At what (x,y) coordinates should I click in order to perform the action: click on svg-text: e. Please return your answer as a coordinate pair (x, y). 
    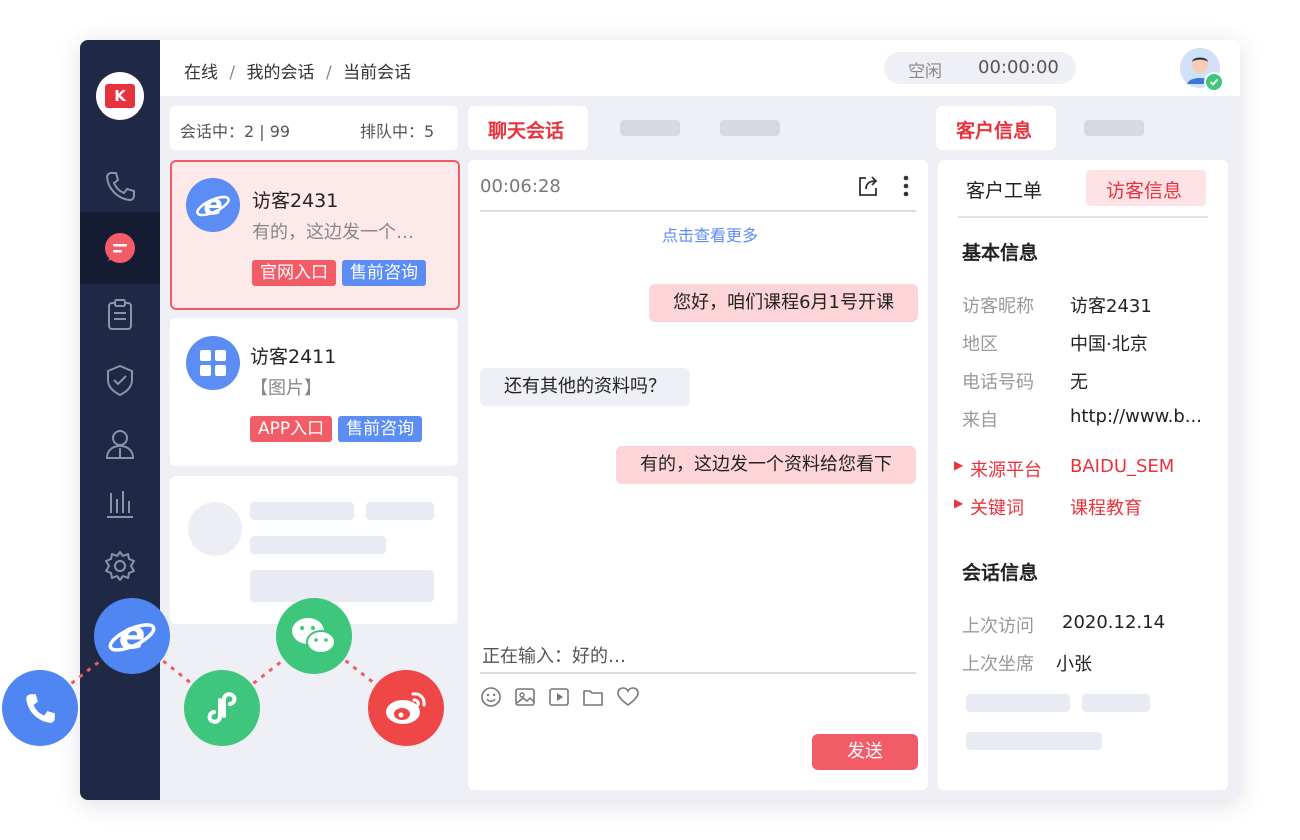
    Looking at the image, I should click on (132, 636).